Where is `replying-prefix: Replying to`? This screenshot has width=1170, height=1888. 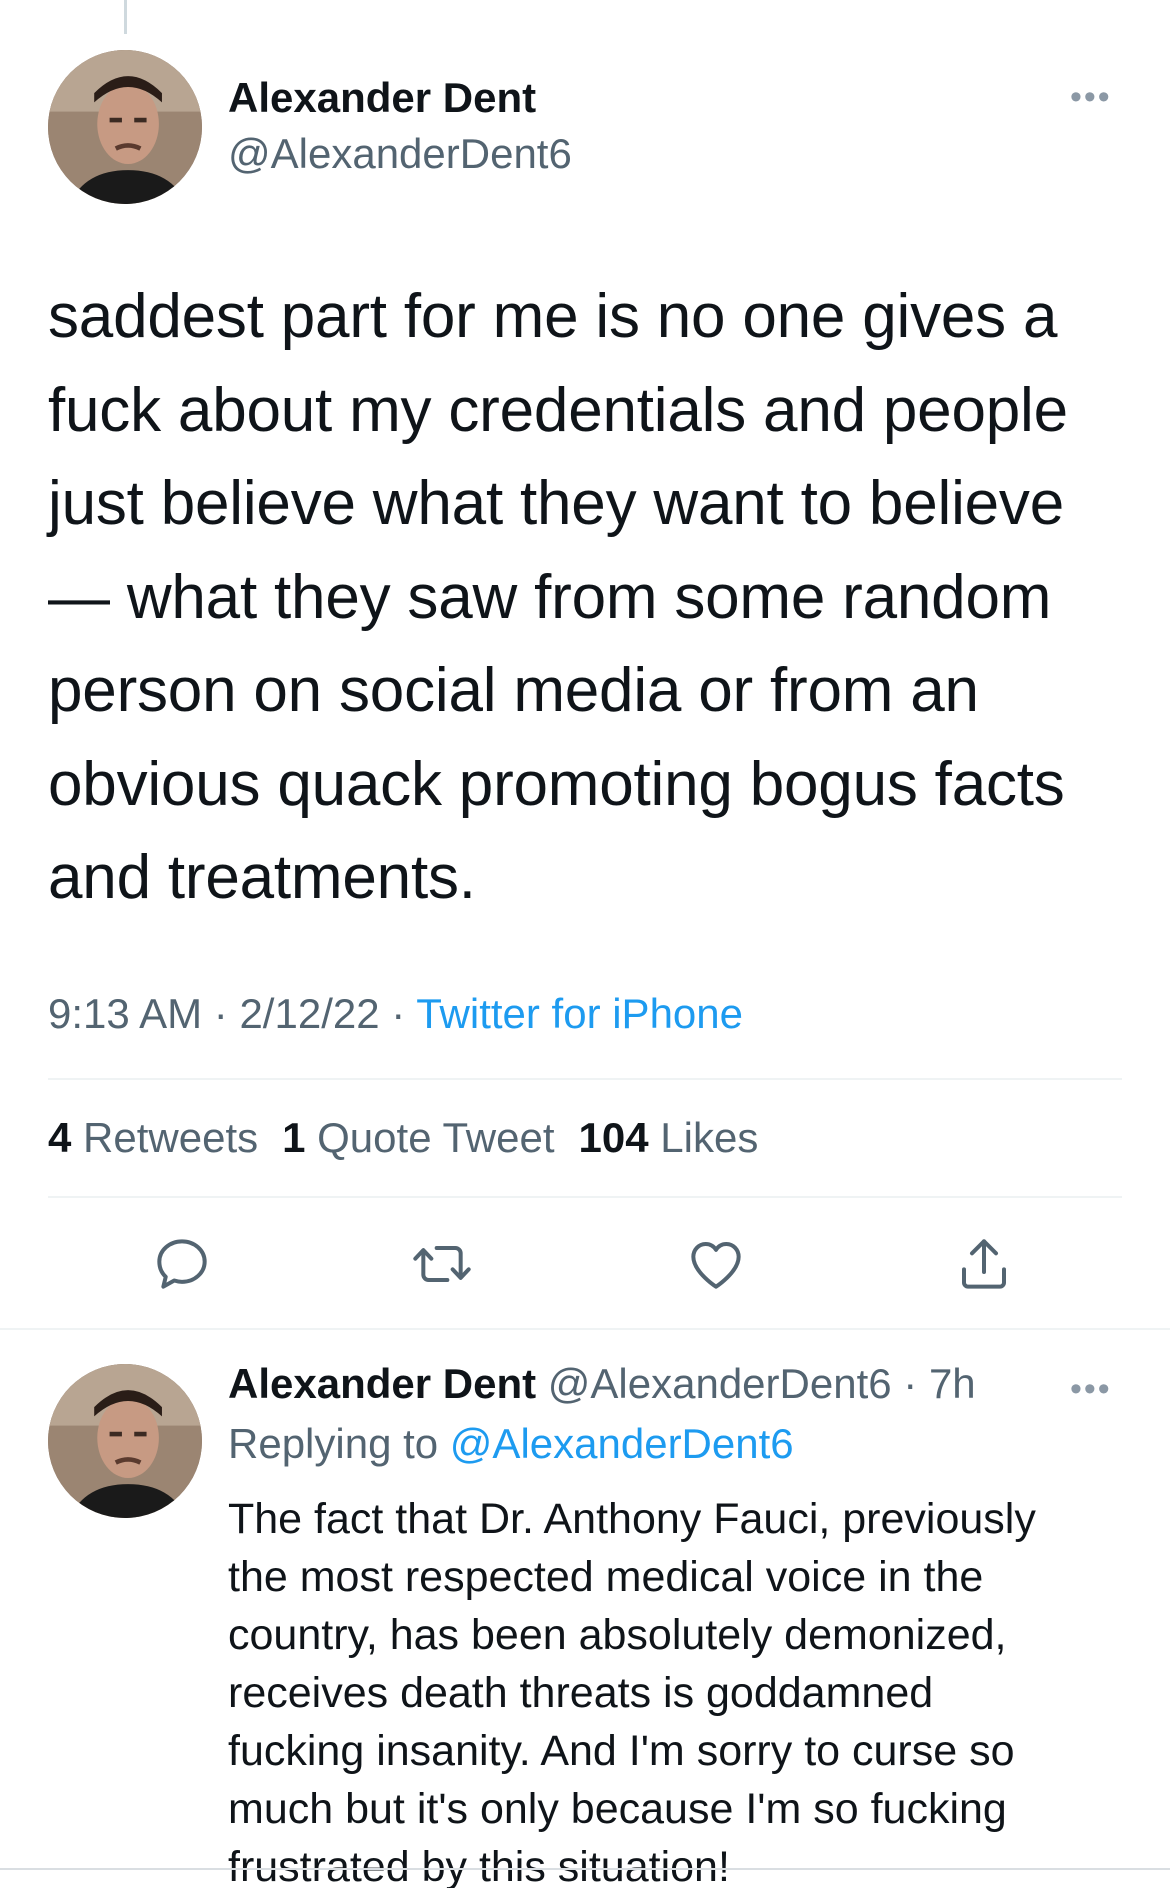
replying-prefix: Replying to is located at coordinates (333, 1443).